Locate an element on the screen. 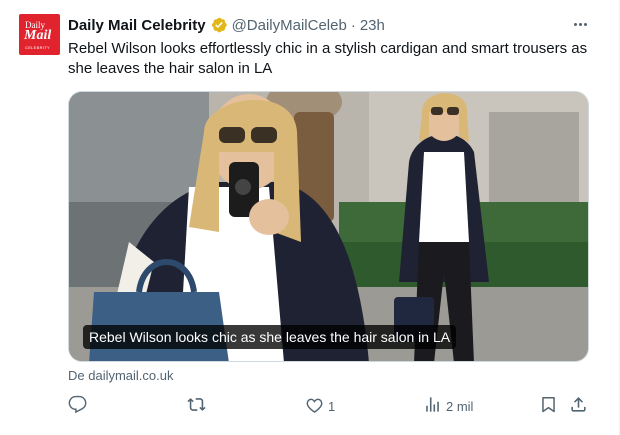 The width and height of the screenshot is (620, 435). bookmark-button is located at coordinates (548, 406).